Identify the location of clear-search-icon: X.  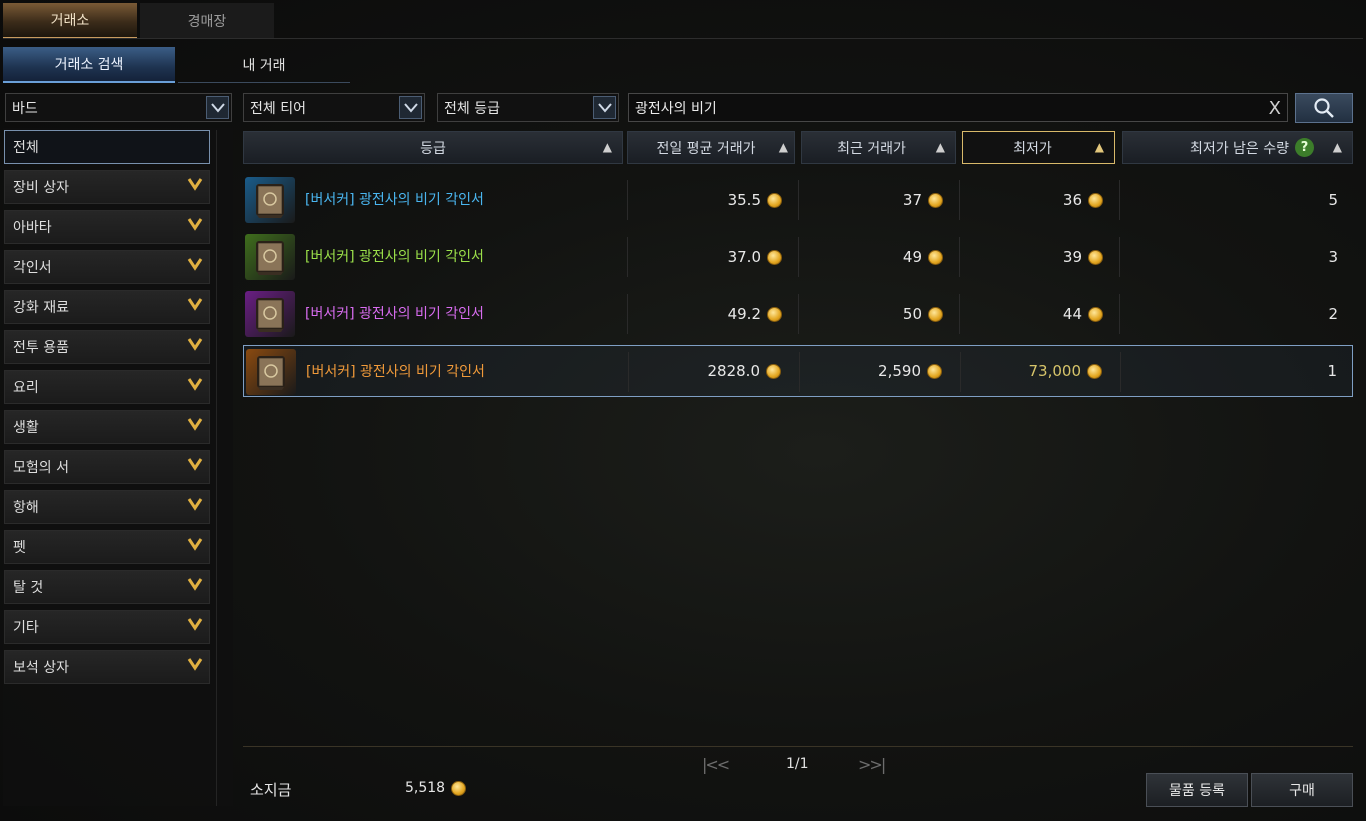
(1275, 108).